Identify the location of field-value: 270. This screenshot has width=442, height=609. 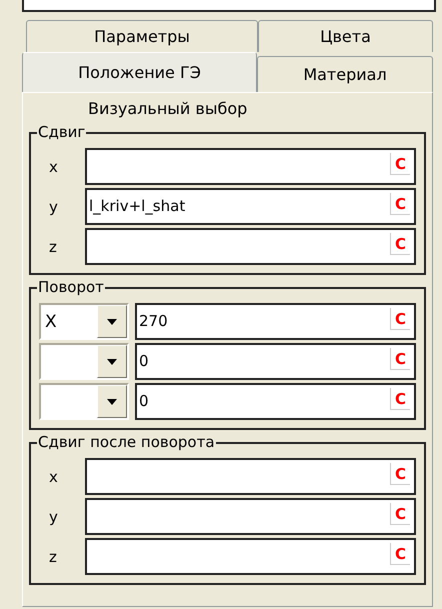
(154, 321).